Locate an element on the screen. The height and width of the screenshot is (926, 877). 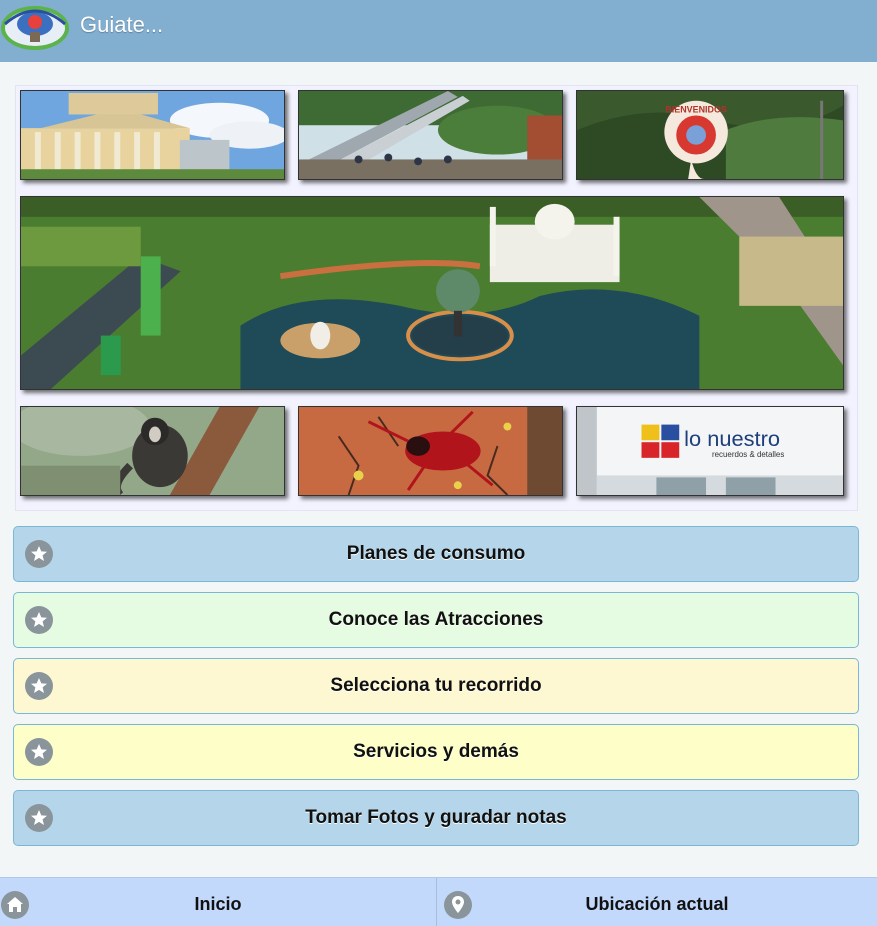
monkey-photo is located at coordinates (152, 451).